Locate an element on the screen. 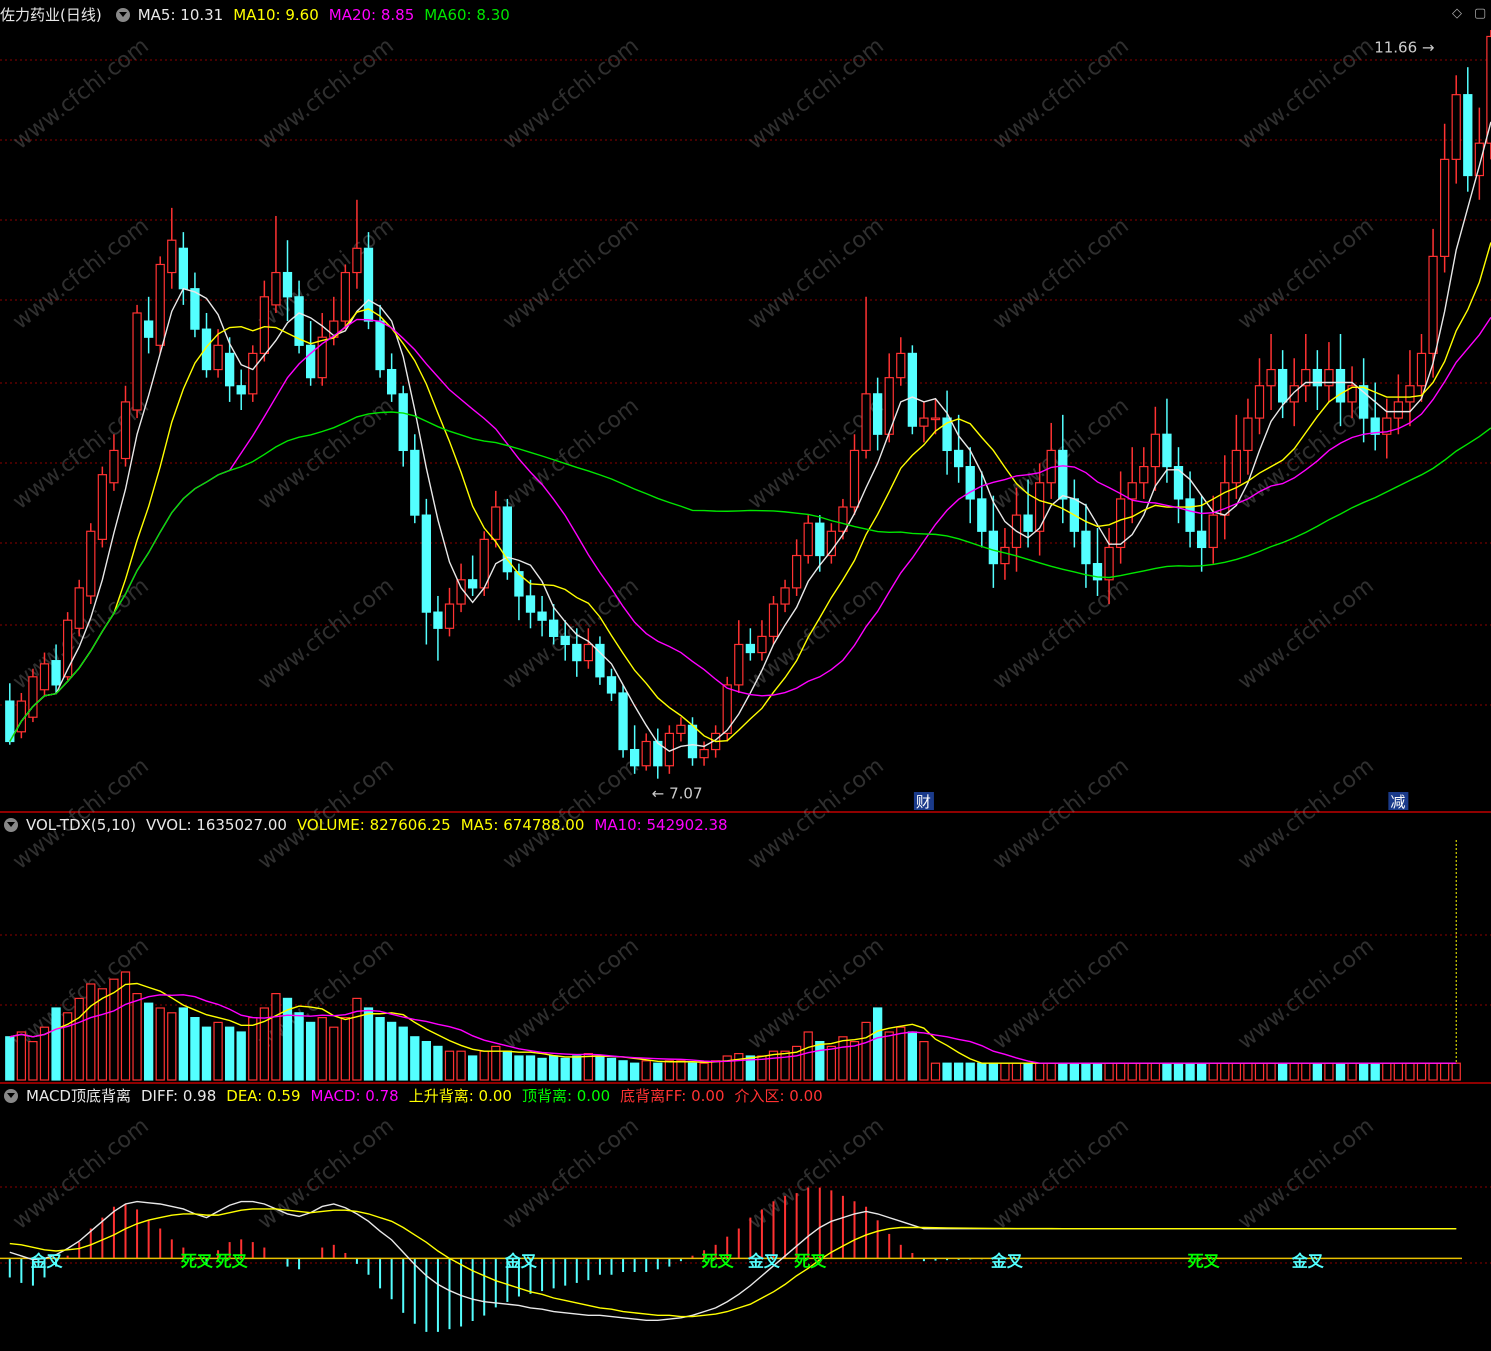 The height and width of the screenshot is (1351, 1491). diamond-icon: ◇ is located at coordinates (1457, 13).